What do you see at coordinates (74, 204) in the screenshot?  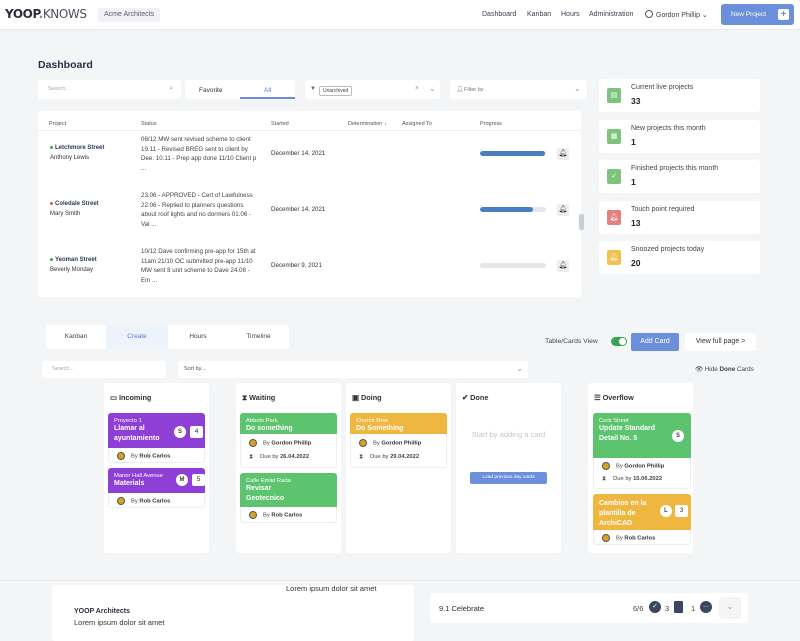 I see `project-name: Coledale Street` at bounding box center [74, 204].